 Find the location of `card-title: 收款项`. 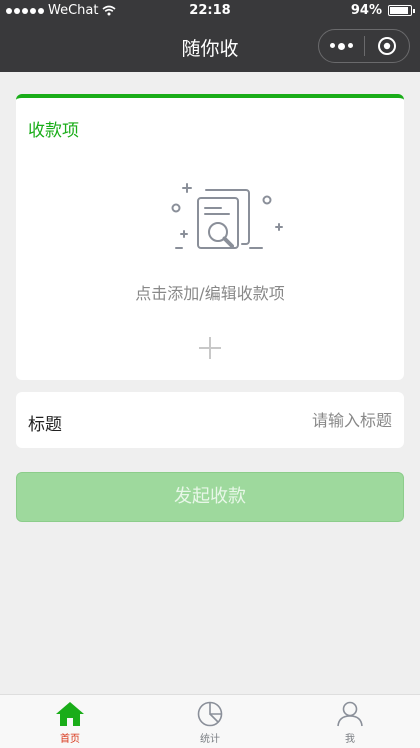

card-title: 收款项 is located at coordinates (53, 131).